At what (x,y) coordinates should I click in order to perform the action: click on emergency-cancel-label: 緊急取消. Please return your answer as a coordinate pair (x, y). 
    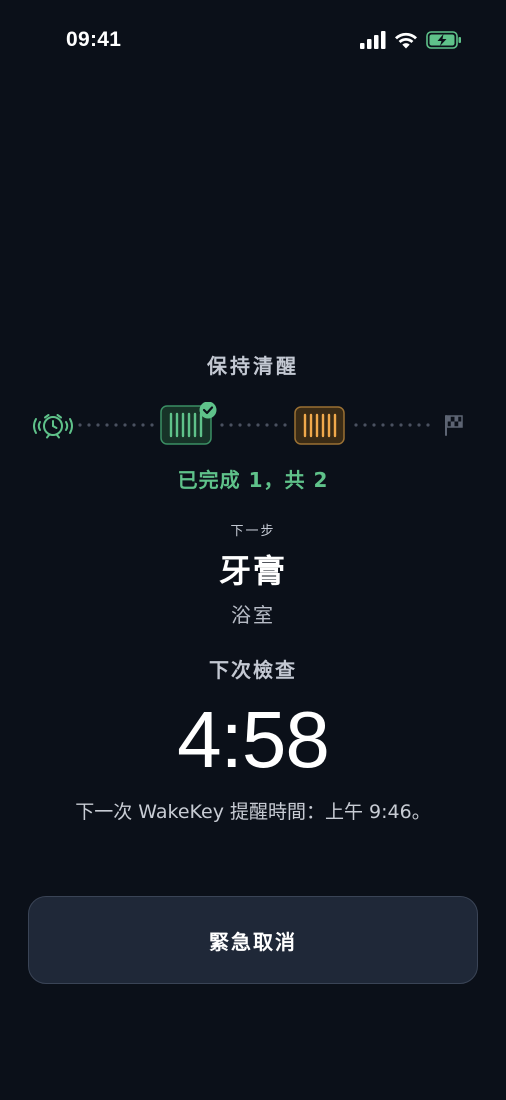
    Looking at the image, I should click on (253, 941).